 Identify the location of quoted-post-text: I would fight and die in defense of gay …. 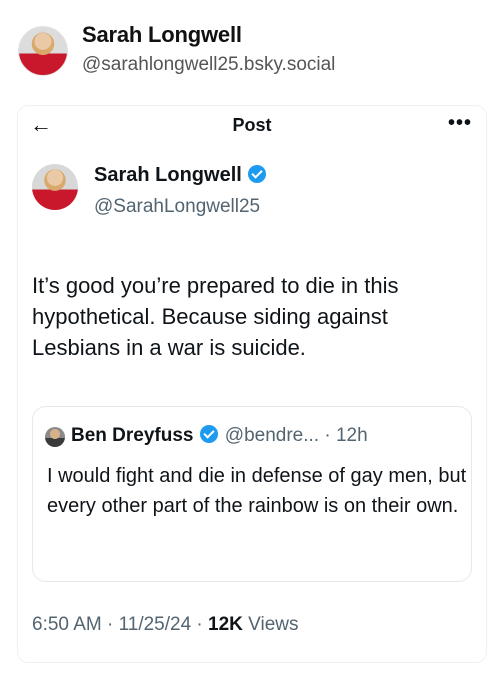
(257, 491).